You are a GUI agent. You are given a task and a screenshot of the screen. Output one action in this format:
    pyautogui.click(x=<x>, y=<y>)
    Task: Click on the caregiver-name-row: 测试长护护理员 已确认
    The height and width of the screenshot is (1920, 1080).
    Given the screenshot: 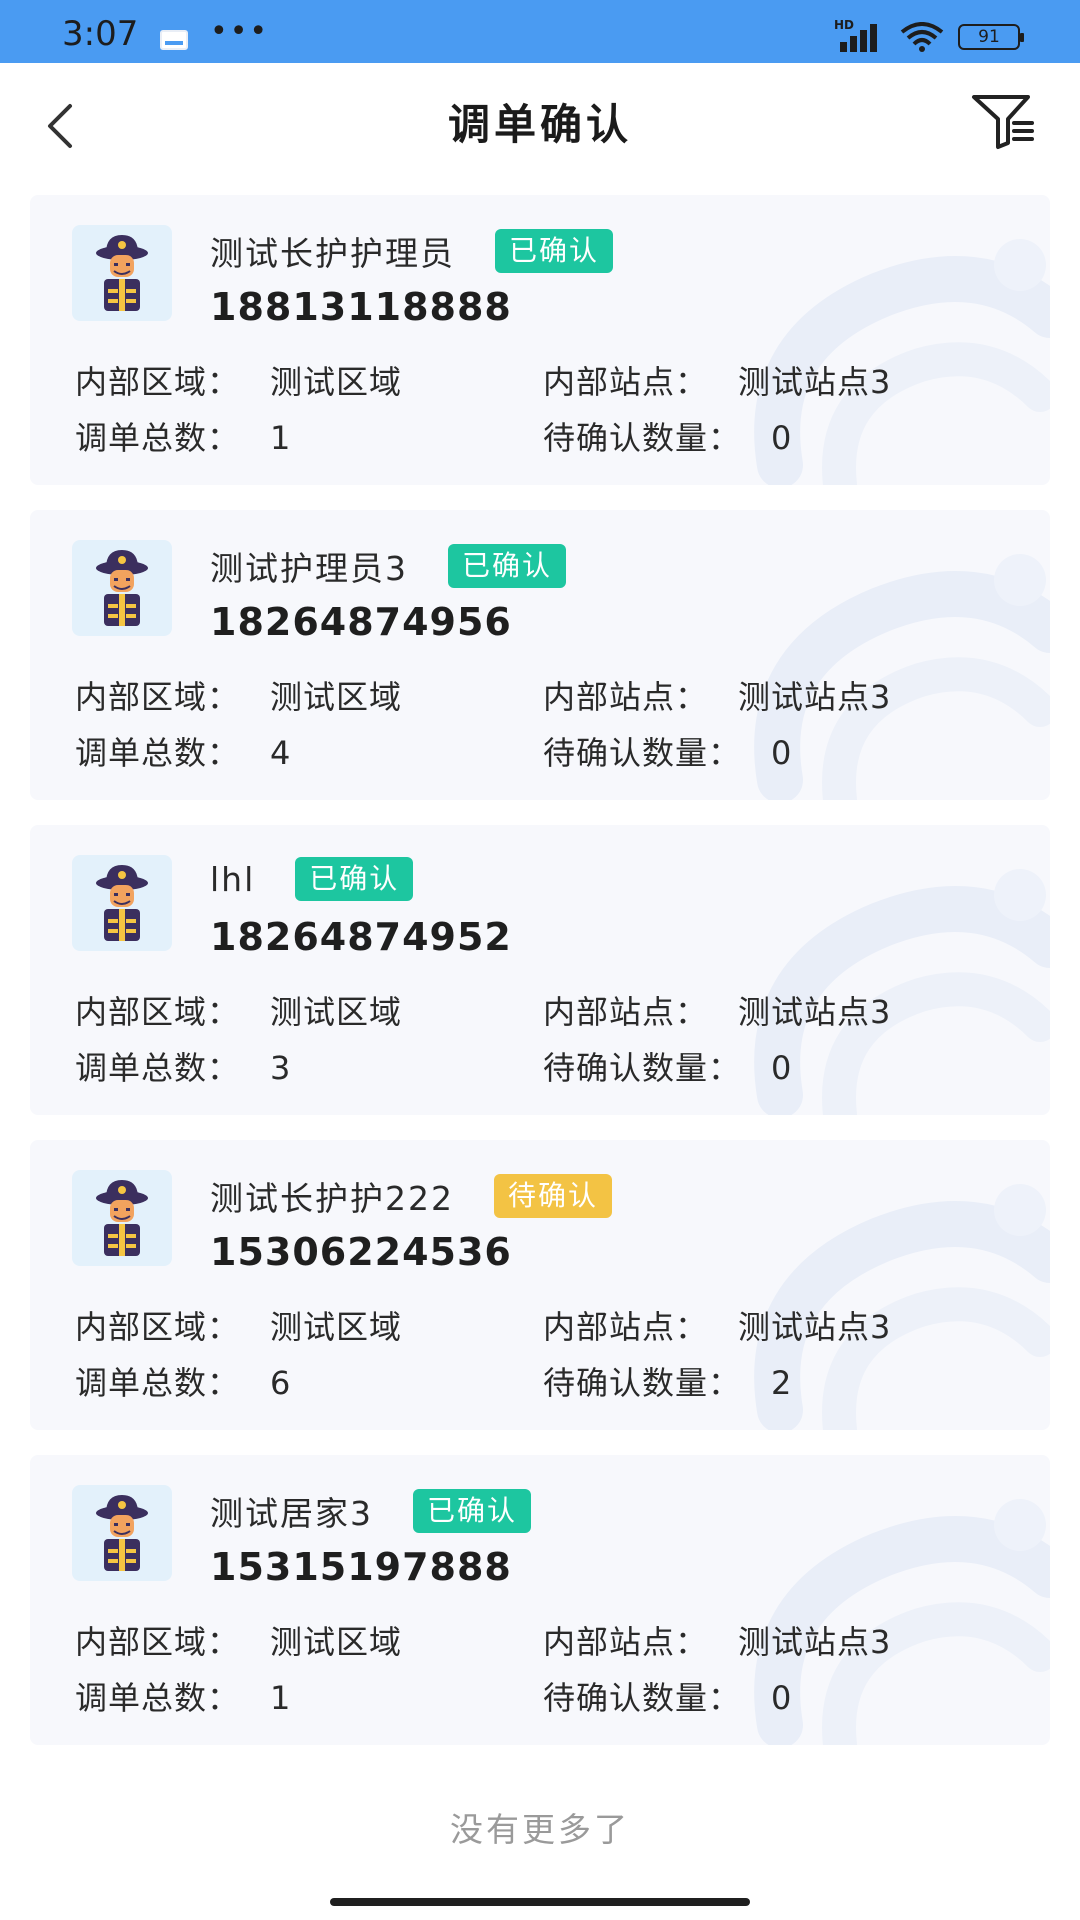 What is the action you would take?
    pyautogui.click(x=412, y=251)
    